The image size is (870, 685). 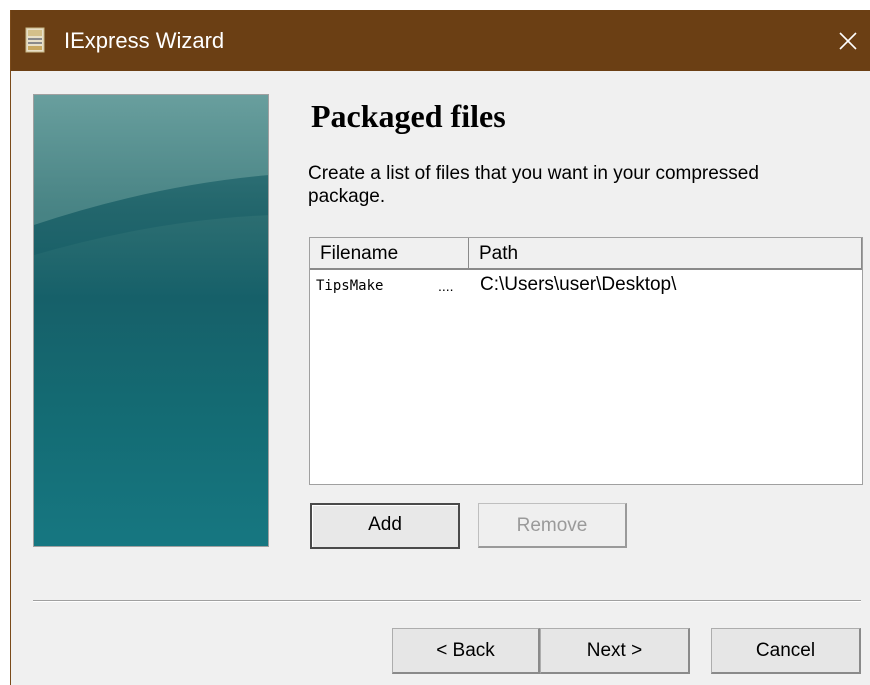 I want to click on remove-button: Remove, so click(x=552, y=525).